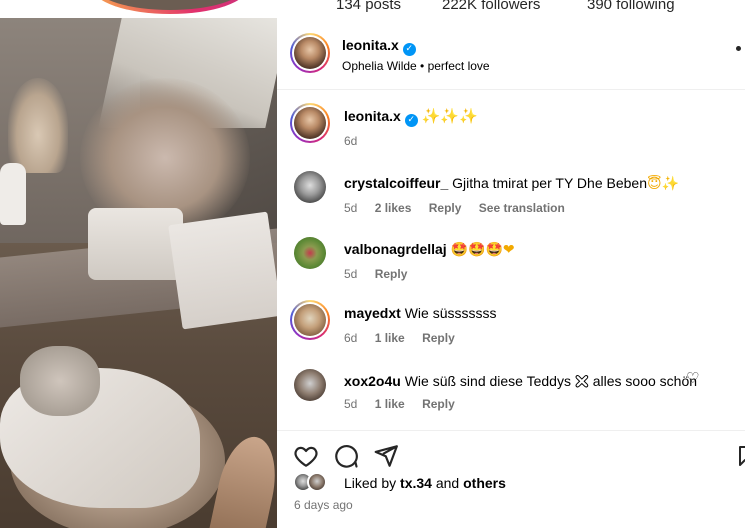 Image resolution: width=745 pixels, height=528 pixels. Describe the element at coordinates (310, 123) in the screenshot. I see `caption-avatar` at that location.